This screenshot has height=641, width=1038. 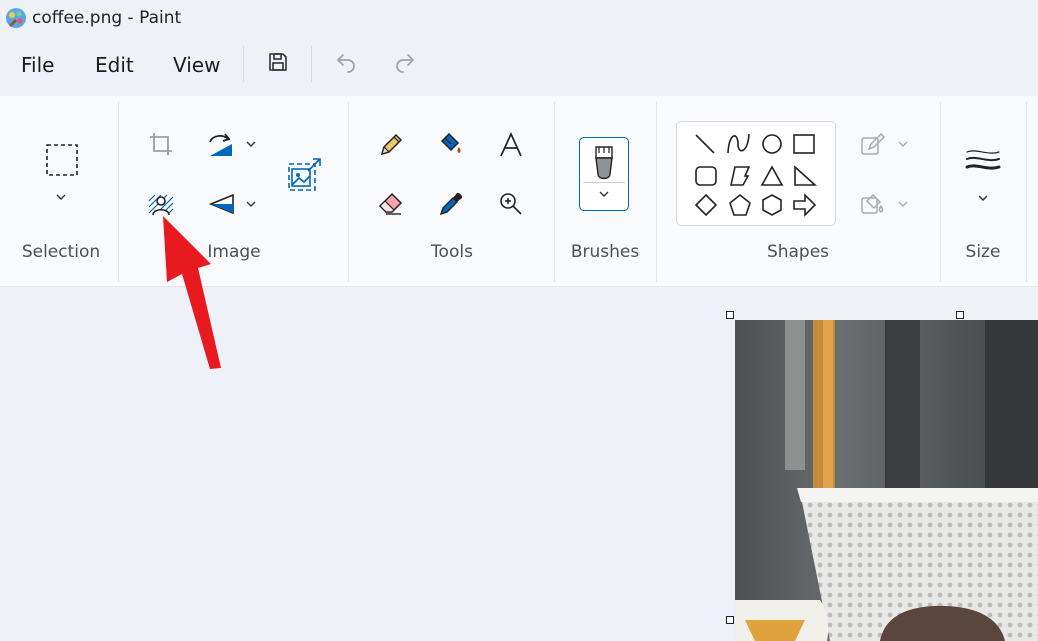 I want to click on shape-fill-chevron-down-icon, so click(x=903, y=204).